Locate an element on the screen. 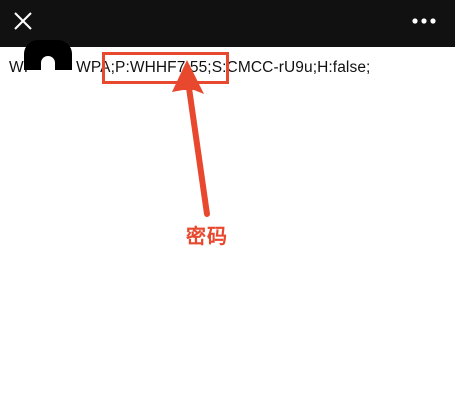  close-icon is located at coordinates (23, 21).